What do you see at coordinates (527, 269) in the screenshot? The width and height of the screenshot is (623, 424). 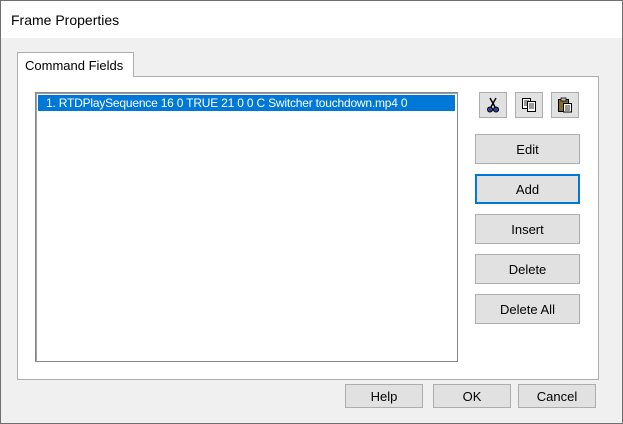 I see `delete-button: Delete` at bounding box center [527, 269].